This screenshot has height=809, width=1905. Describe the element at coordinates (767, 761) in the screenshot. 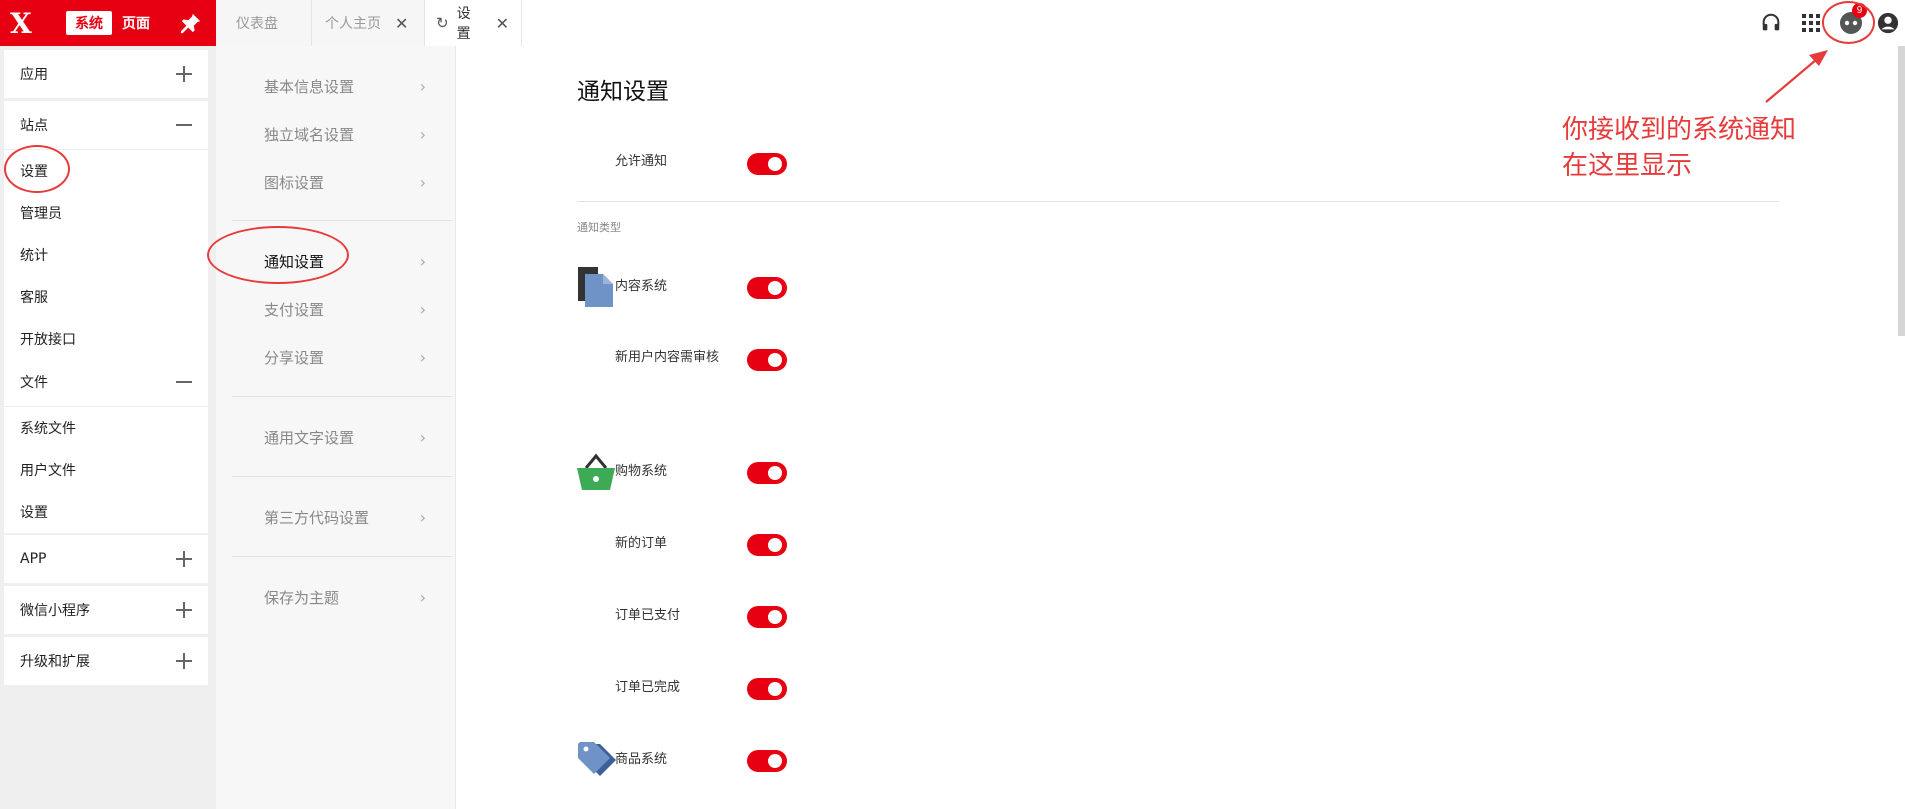

I see `product-system-toggle` at that location.